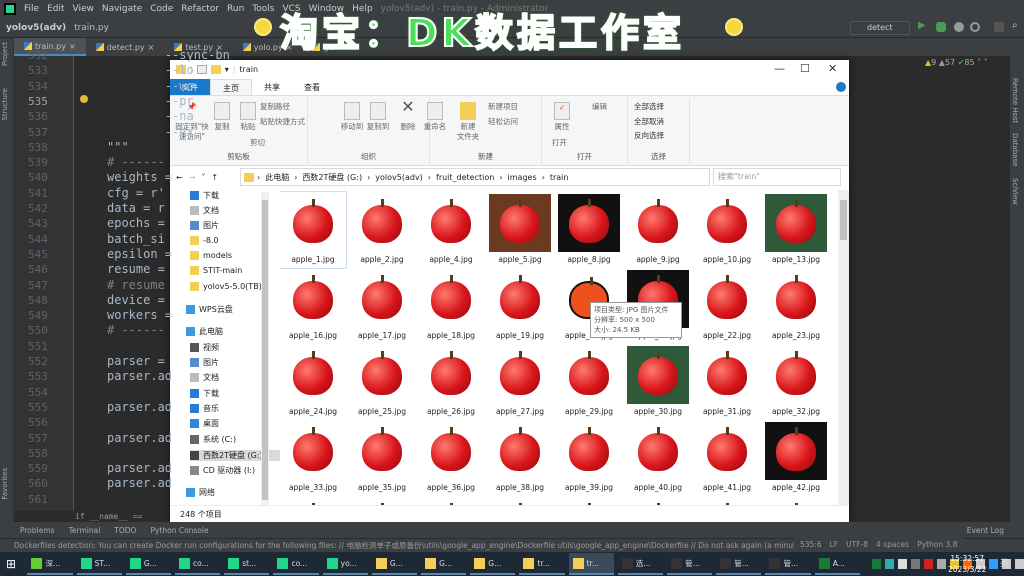  What do you see at coordinates (796, 306) in the screenshot?
I see `file-item: apple_23.jpg` at bounding box center [796, 306].